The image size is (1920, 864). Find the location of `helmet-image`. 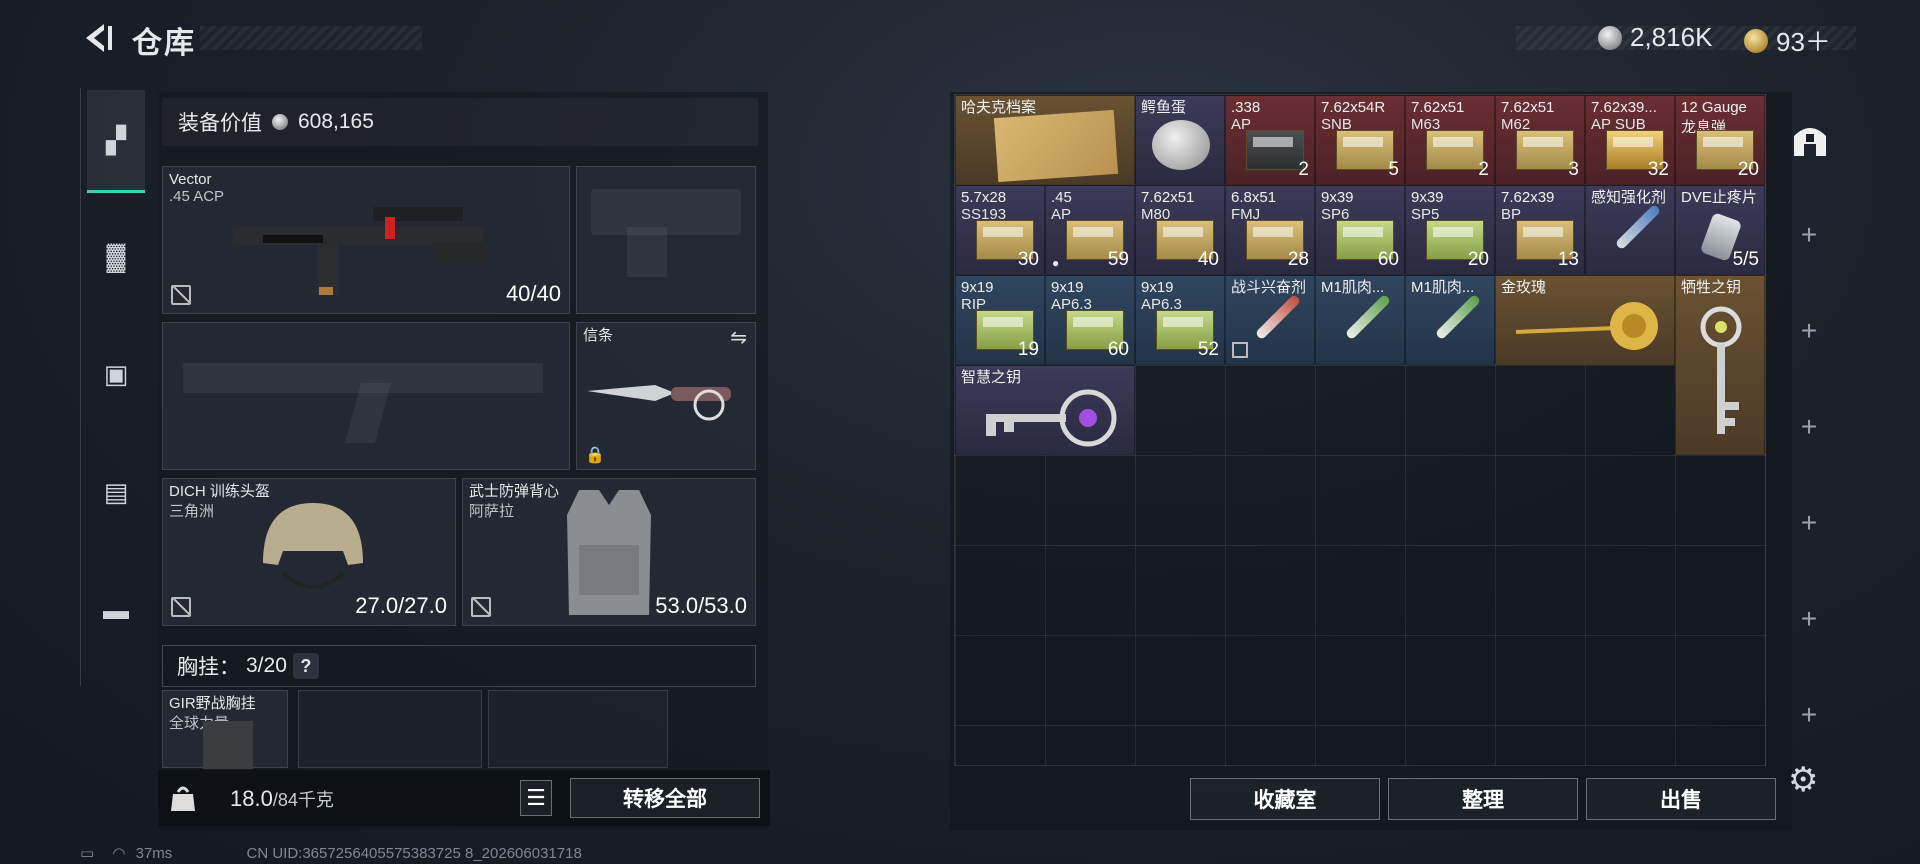

helmet-image is located at coordinates (313, 546).